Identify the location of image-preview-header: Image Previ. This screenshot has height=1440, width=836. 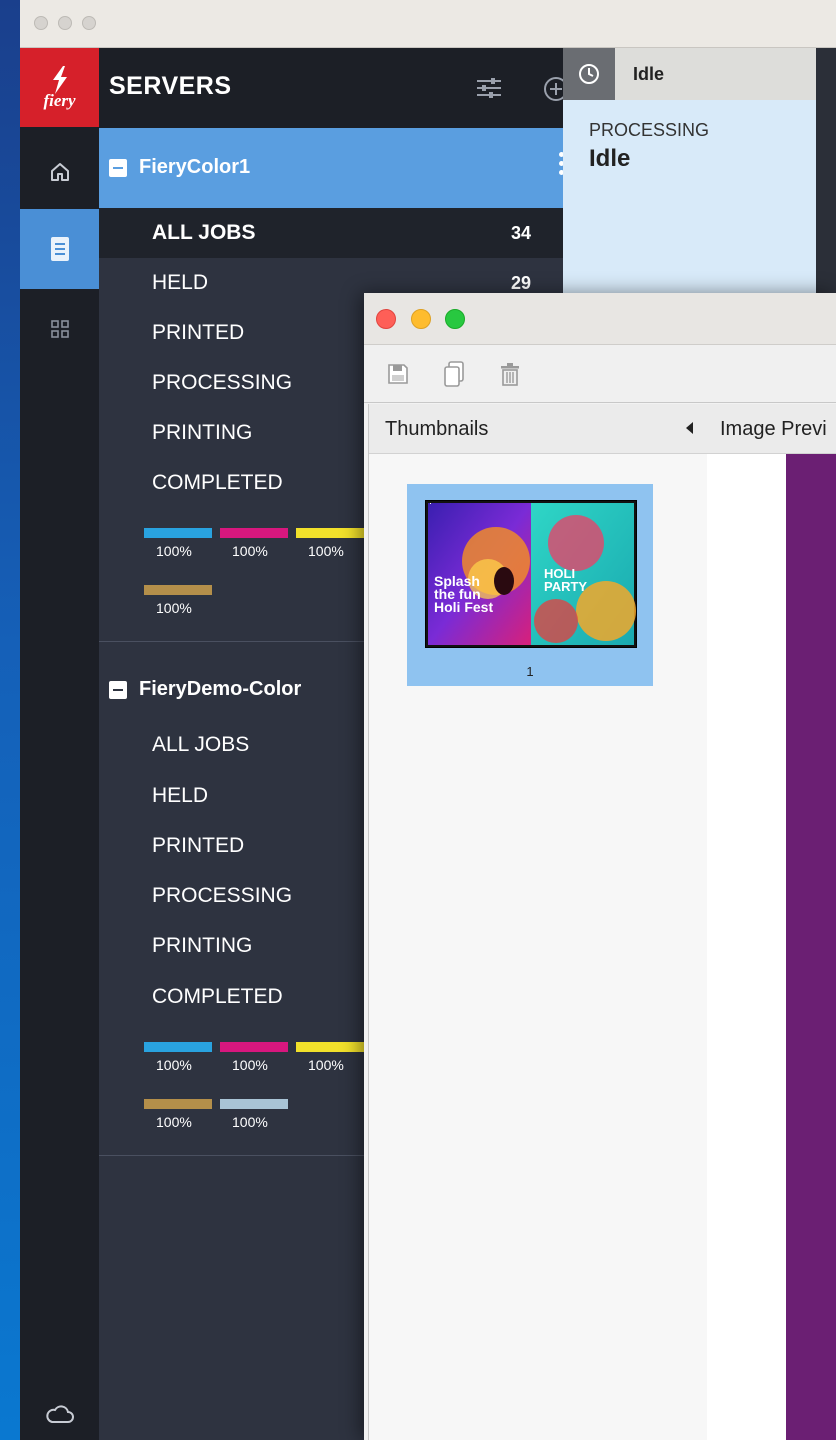
(771, 429).